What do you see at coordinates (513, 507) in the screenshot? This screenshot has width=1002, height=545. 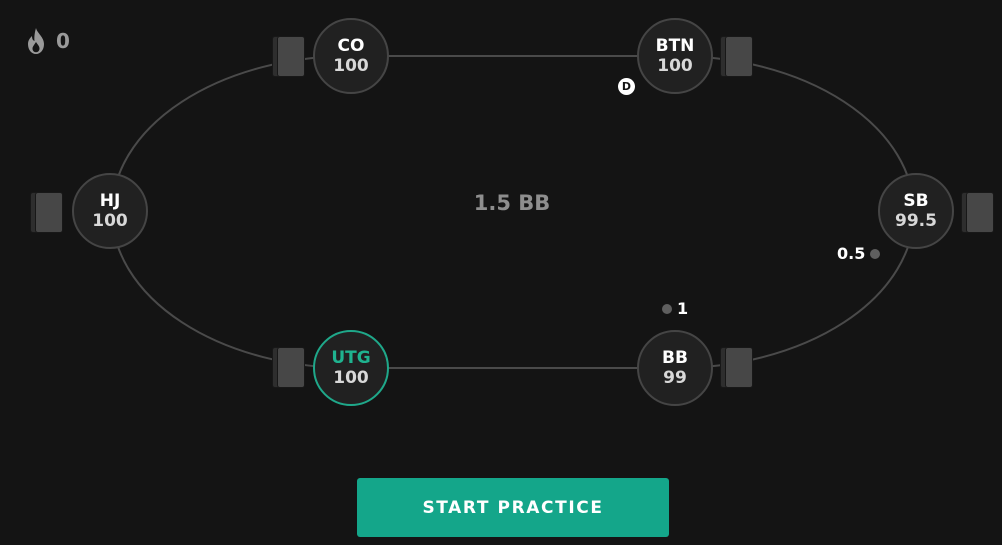 I see `start-practice-button: START PRACTICE` at bounding box center [513, 507].